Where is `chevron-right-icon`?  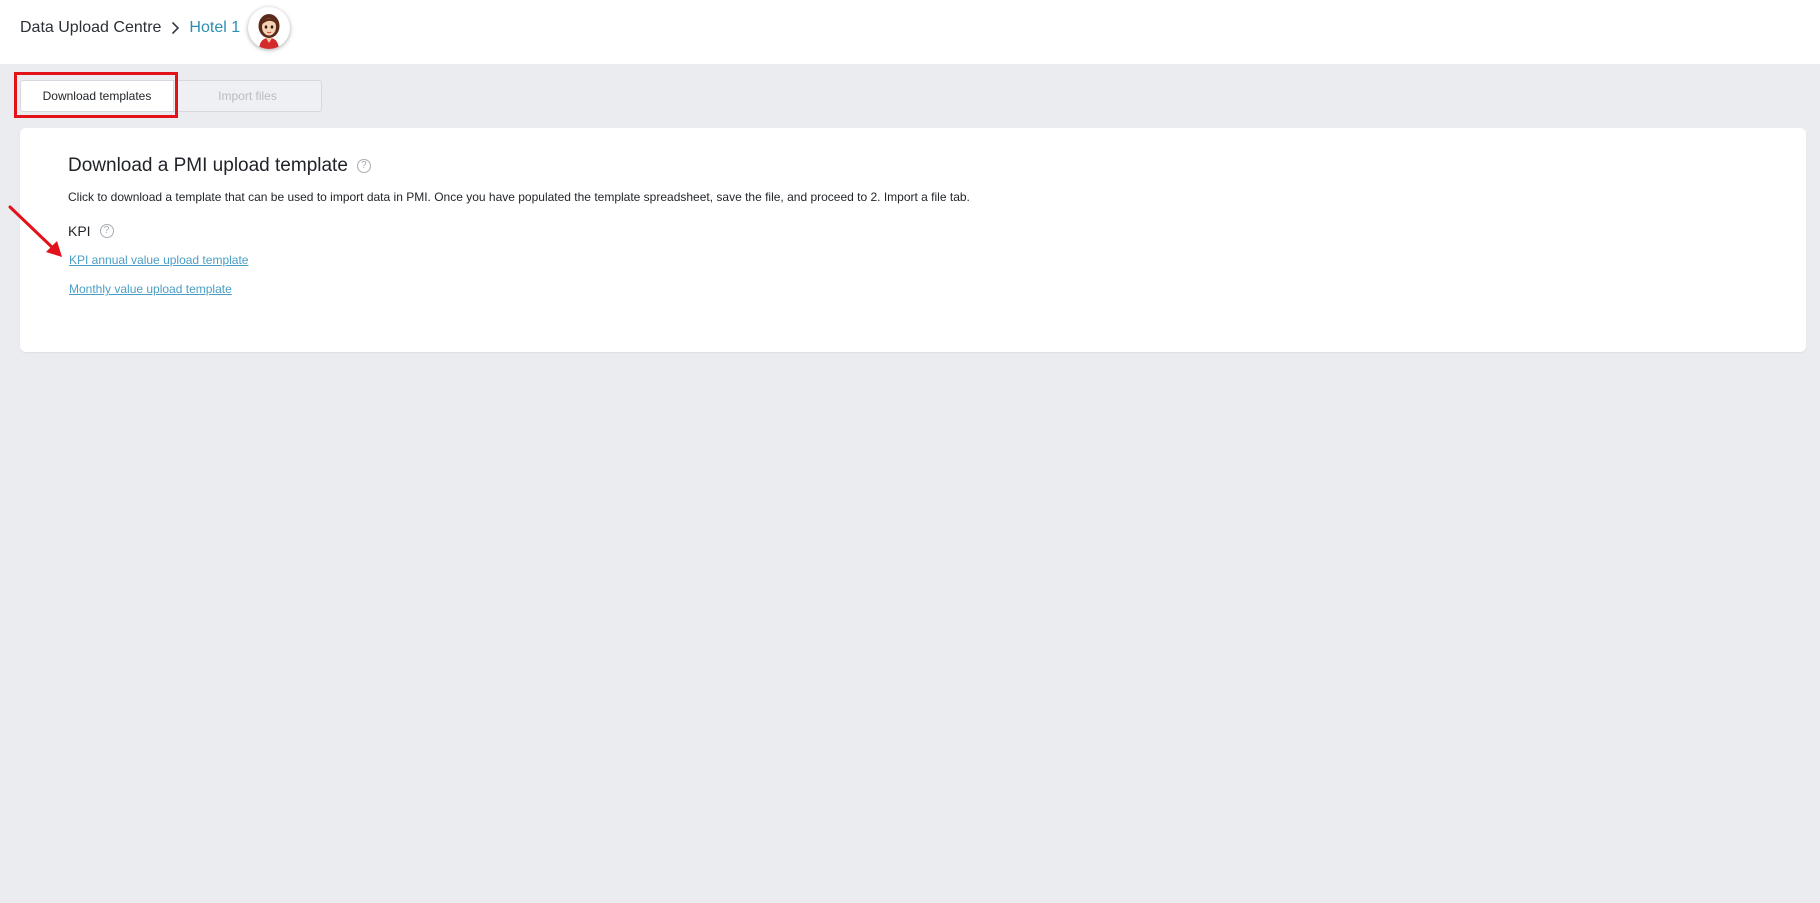
chevron-right-icon is located at coordinates (175, 28).